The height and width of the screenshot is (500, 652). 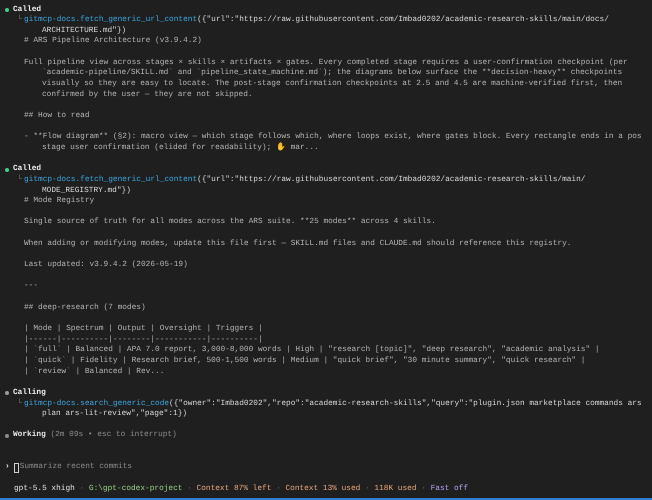 What do you see at coordinates (16, 467) in the screenshot?
I see `text-cursor` at bounding box center [16, 467].